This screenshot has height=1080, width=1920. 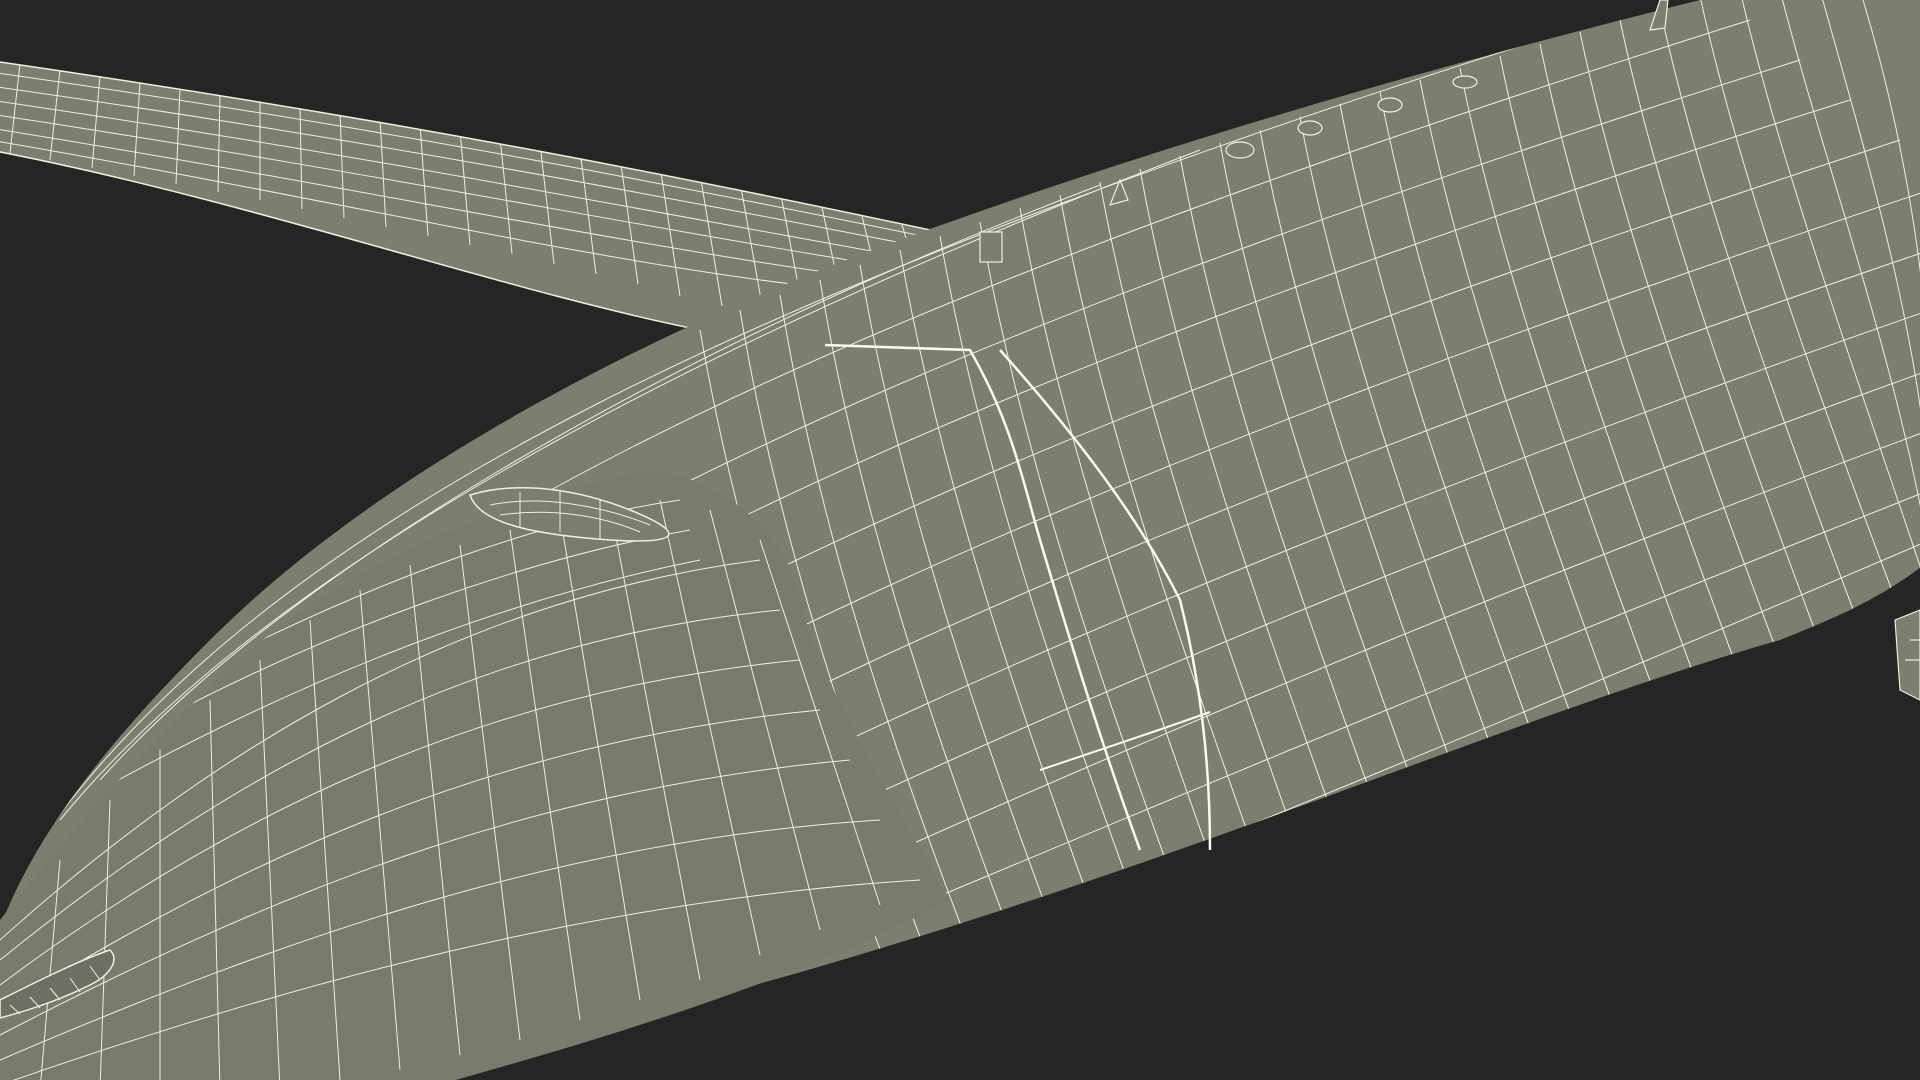 What do you see at coordinates (991, 247) in the screenshot?
I see `dorsal-antenna-box` at bounding box center [991, 247].